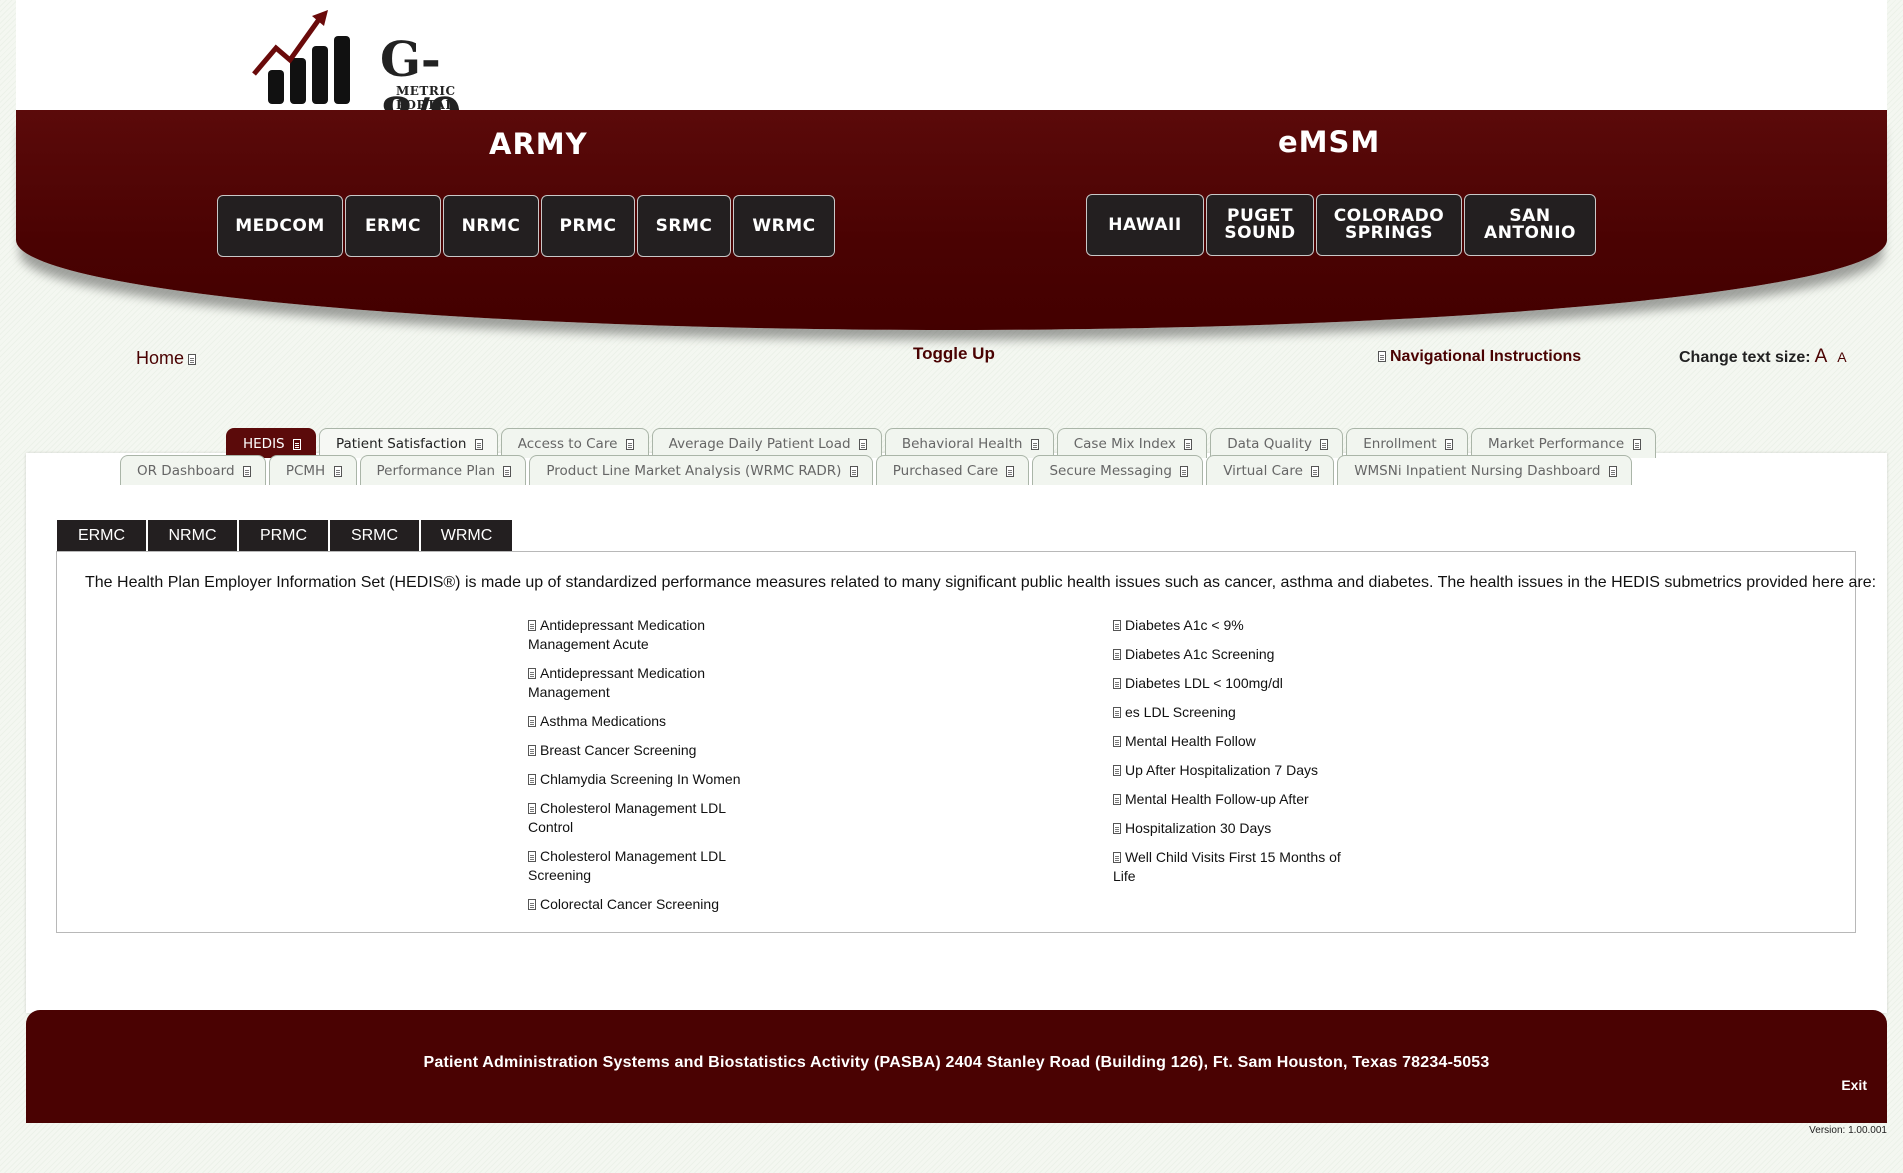 This screenshot has height=1173, width=1903. I want to click on measure-label: Mental Health Follow, so click(1190, 741).